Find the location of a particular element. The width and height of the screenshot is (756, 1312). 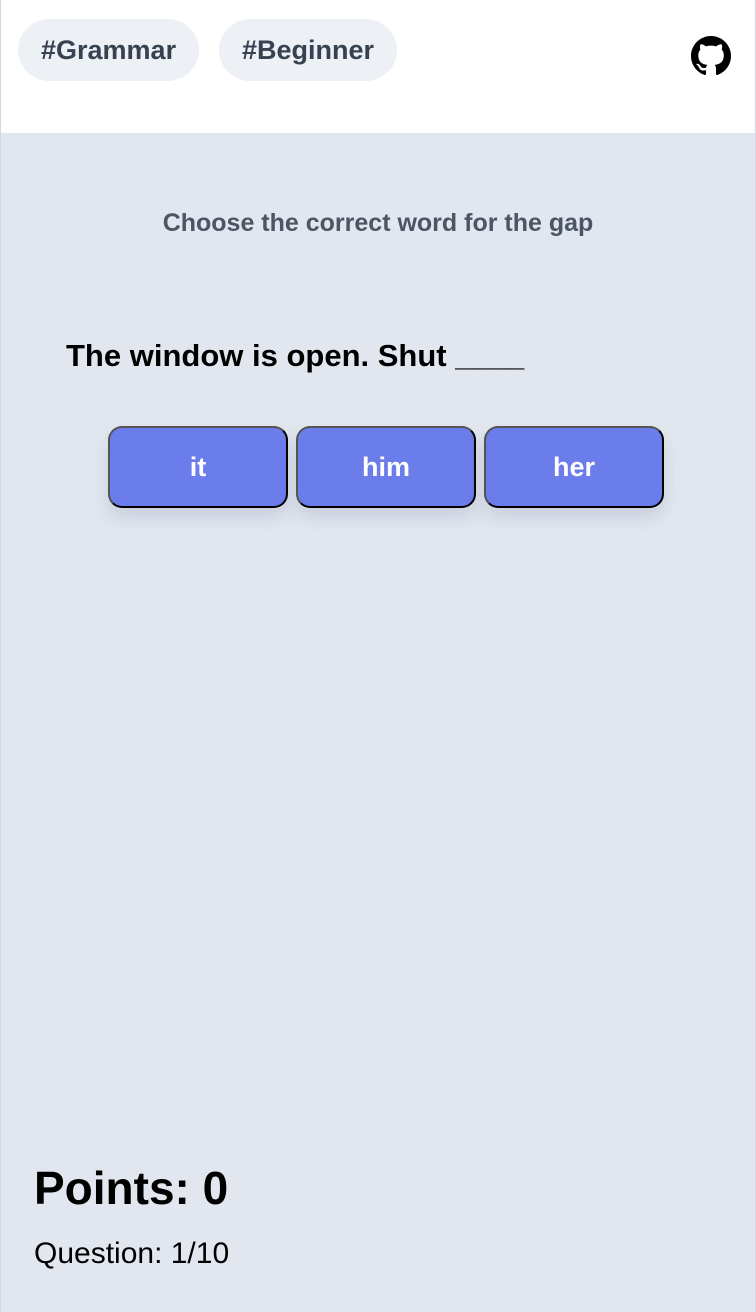

answer-options: it him her is located at coordinates (386, 467).